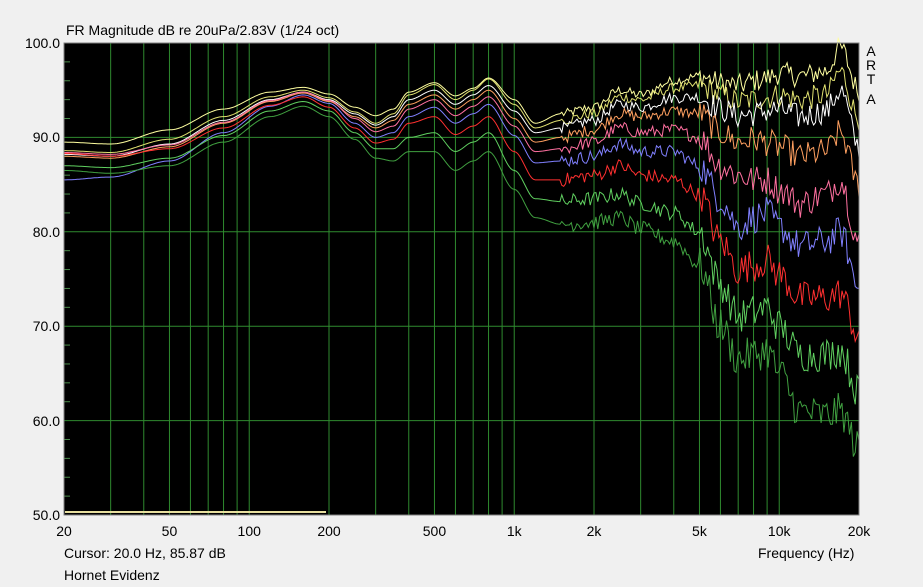 This screenshot has height=587, width=923. I want to click on arta-watermark-a2: A, so click(871, 99).